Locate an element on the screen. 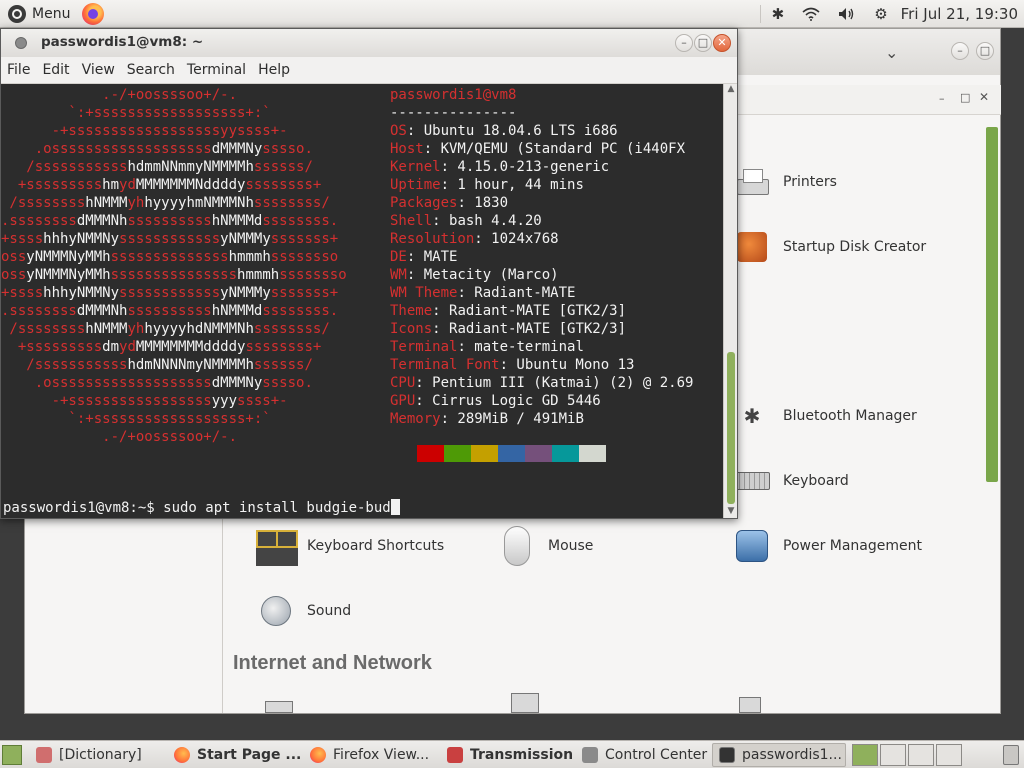 This screenshot has width=1024, height=768. info-row: DE: MATE is located at coordinates (424, 257).